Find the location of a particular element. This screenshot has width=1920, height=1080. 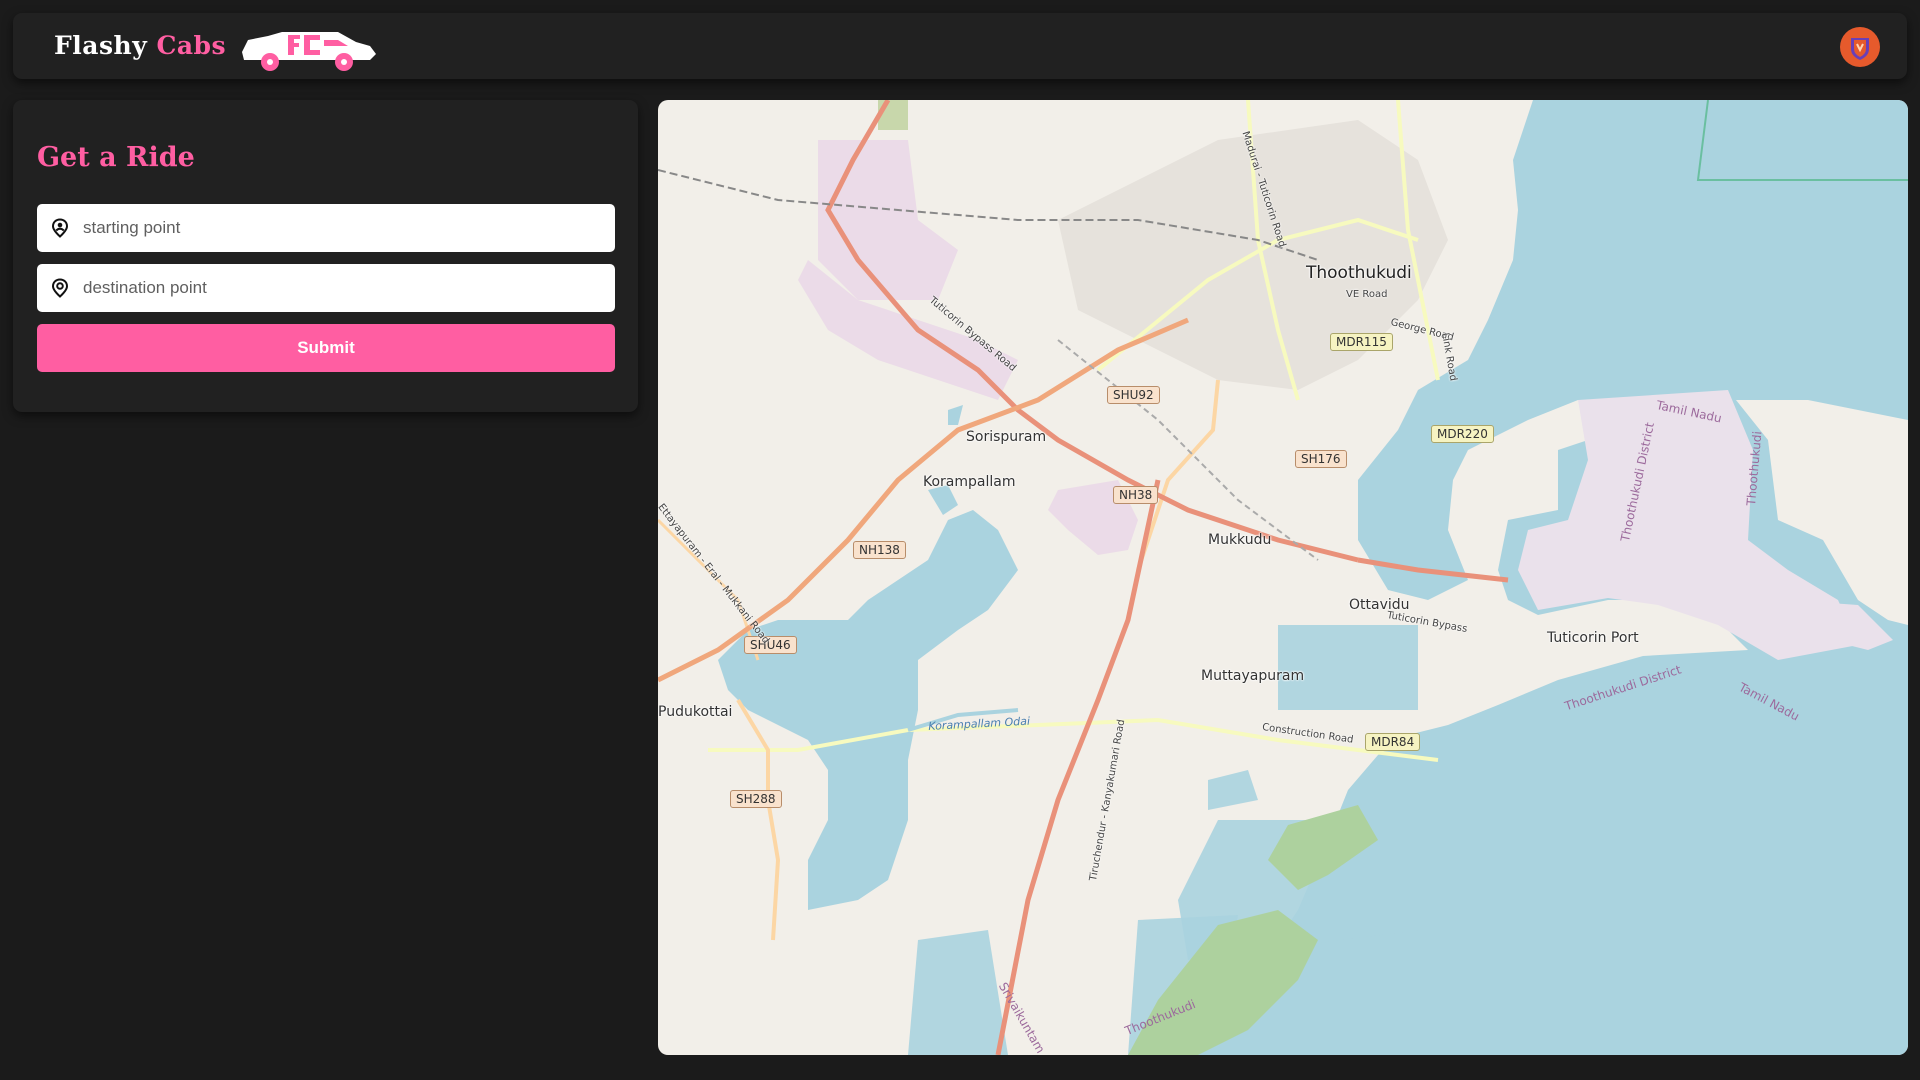

place-label-pudukottai: Pudukottai is located at coordinates (695, 712).